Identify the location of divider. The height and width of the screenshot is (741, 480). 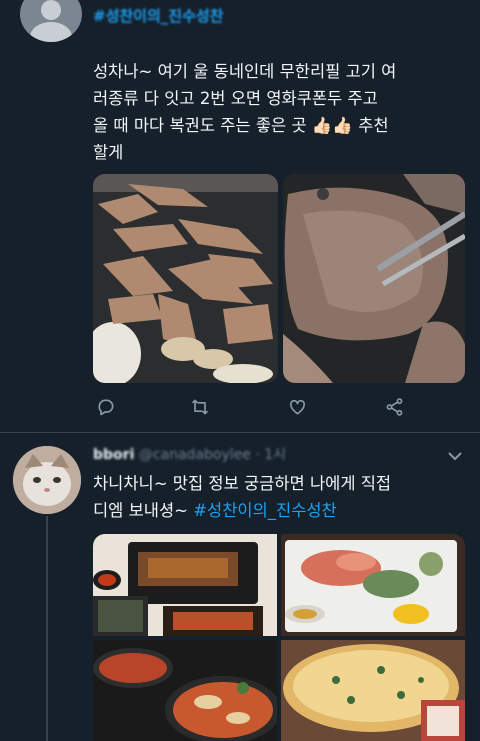
(240, 432).